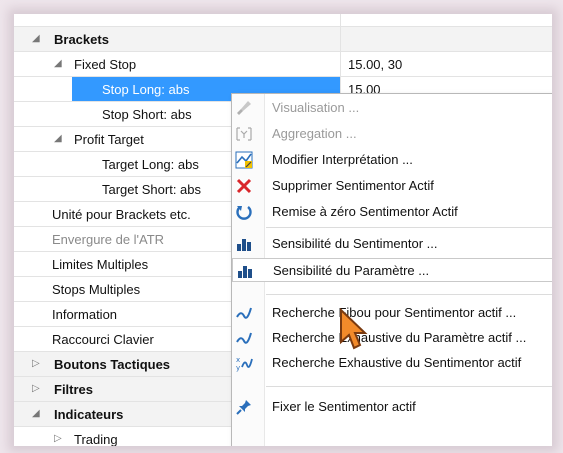 The image size is (563, 453). Describe the element at coordinates (85, 314) in the screenshot. I see `tree-row-label: Information` at that location.